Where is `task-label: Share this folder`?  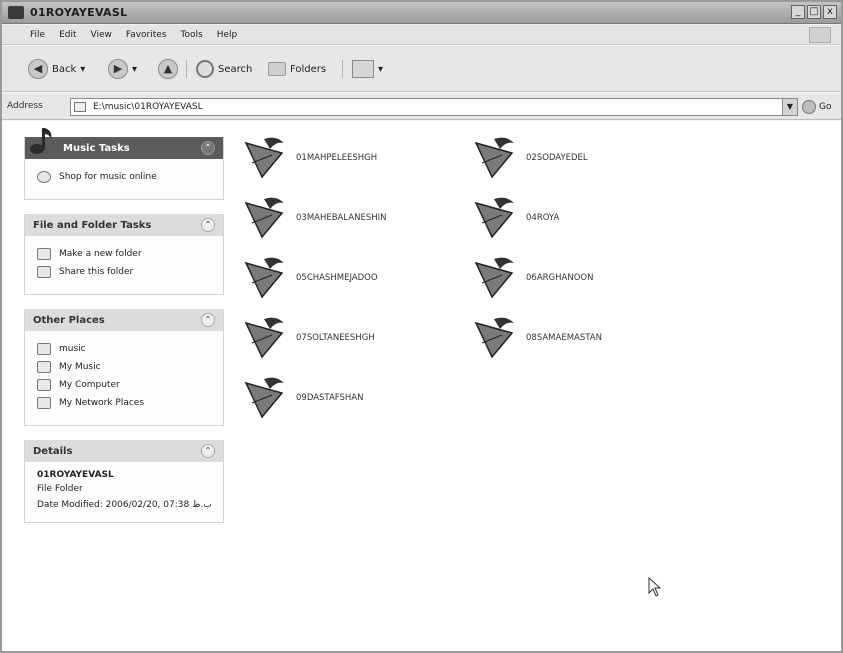
task-label: Share this folder is located at coordinates (96, 272).